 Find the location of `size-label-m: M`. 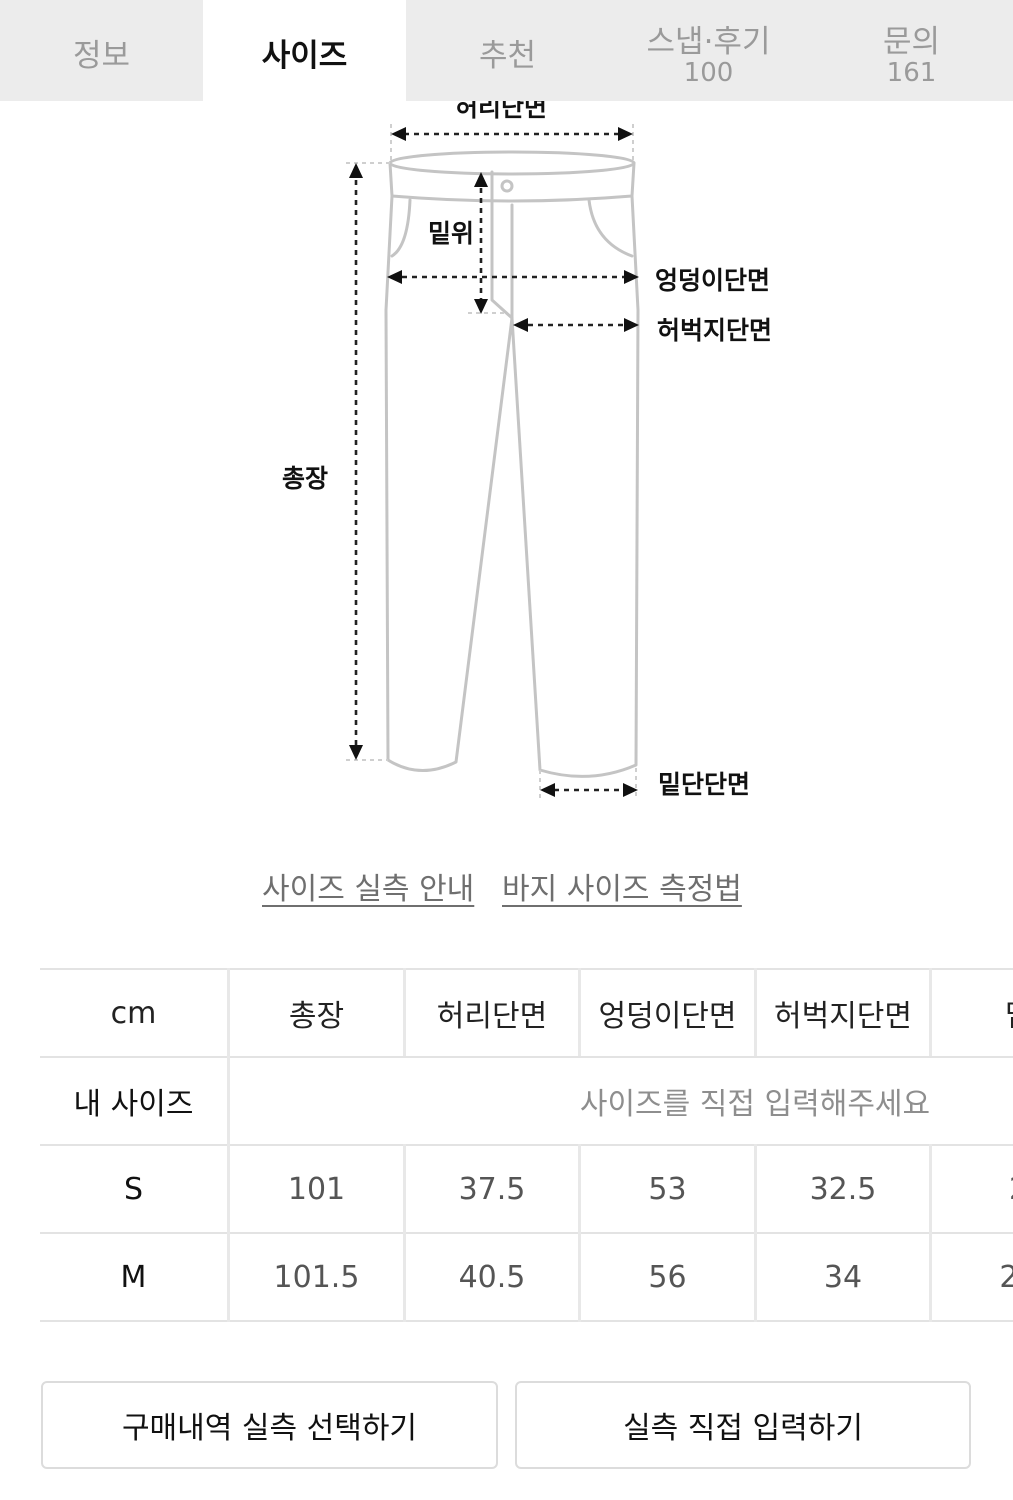

size-label-m: M is located at coordinates (133, 1277).